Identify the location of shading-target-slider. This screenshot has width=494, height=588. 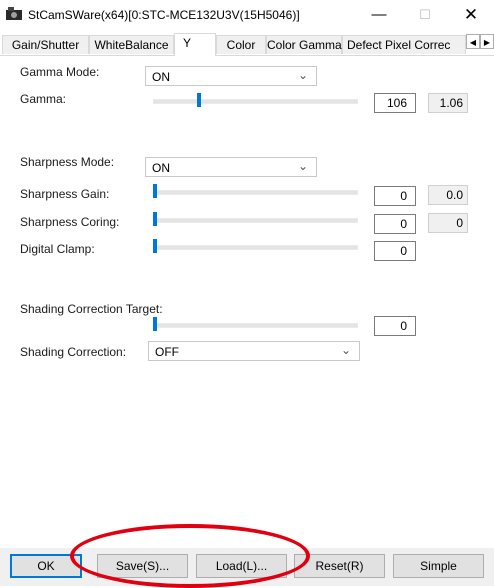
(255, 324).